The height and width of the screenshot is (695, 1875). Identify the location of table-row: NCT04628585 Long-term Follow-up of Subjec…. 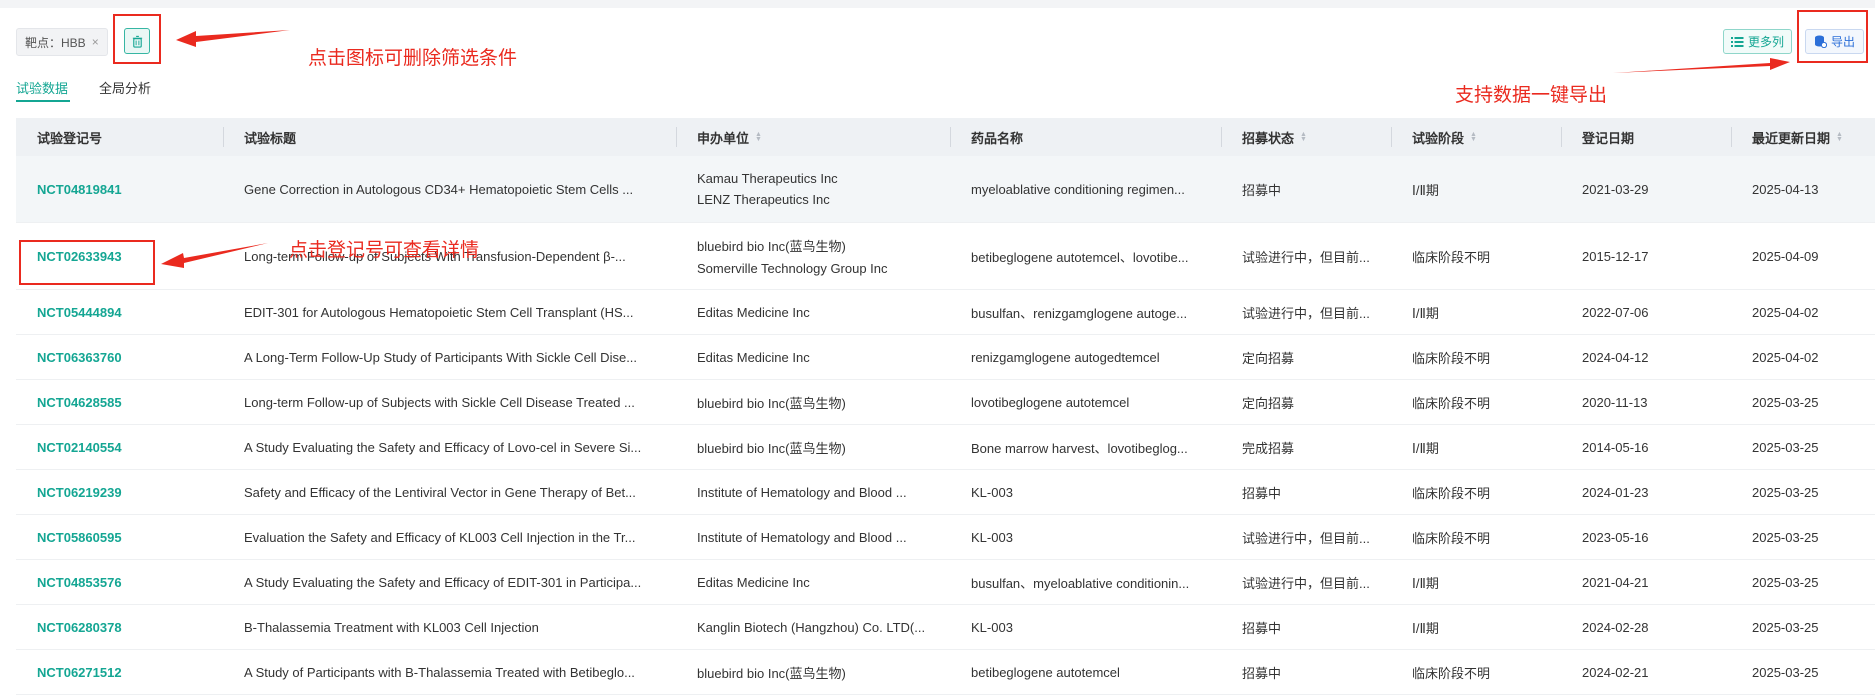
(945, 402).